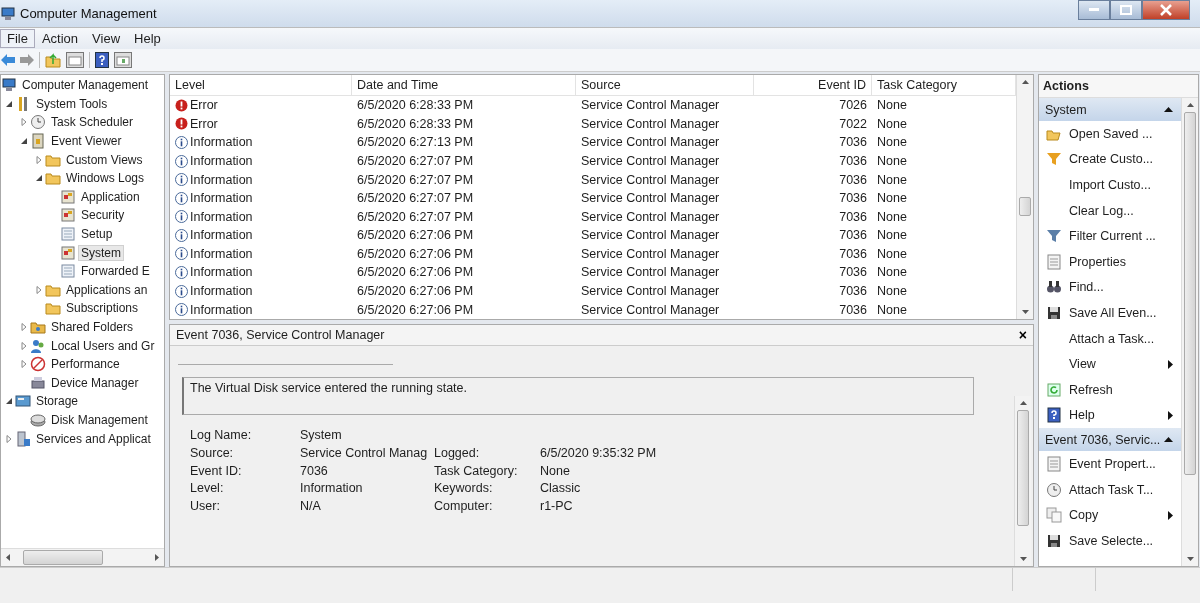 This screenshot has width=1200, height=603. Describe the element at coordinates (75, 60) in the screenshot. I see `console-tree-icon` at that location.